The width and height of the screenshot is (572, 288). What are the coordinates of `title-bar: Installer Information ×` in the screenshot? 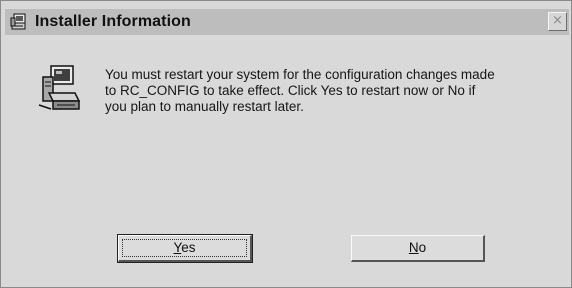 It's located at (287, 22).